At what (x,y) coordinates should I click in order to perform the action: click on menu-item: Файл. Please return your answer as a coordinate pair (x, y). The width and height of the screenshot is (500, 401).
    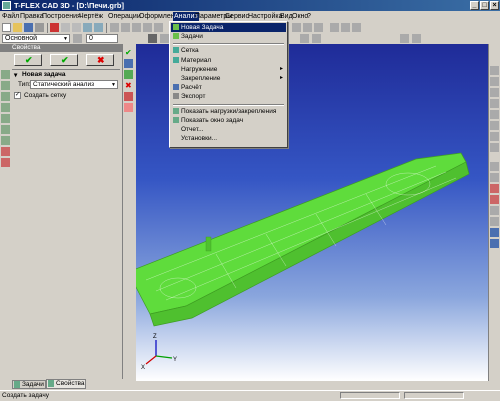
    Looking at the image, I should click on (10, 16).